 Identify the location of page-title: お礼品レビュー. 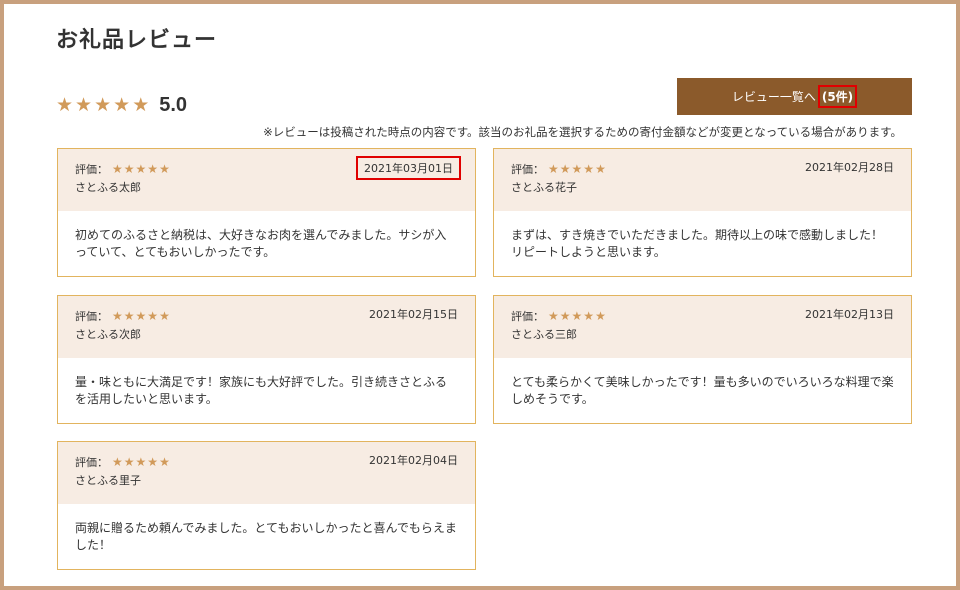
(137, 40).